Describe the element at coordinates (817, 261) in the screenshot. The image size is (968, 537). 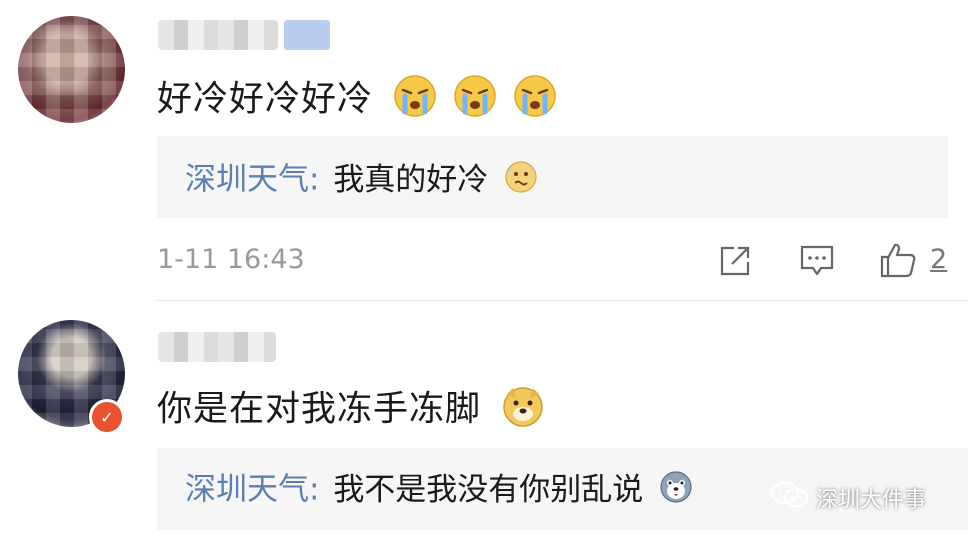
I see `comment-icon` at that location.